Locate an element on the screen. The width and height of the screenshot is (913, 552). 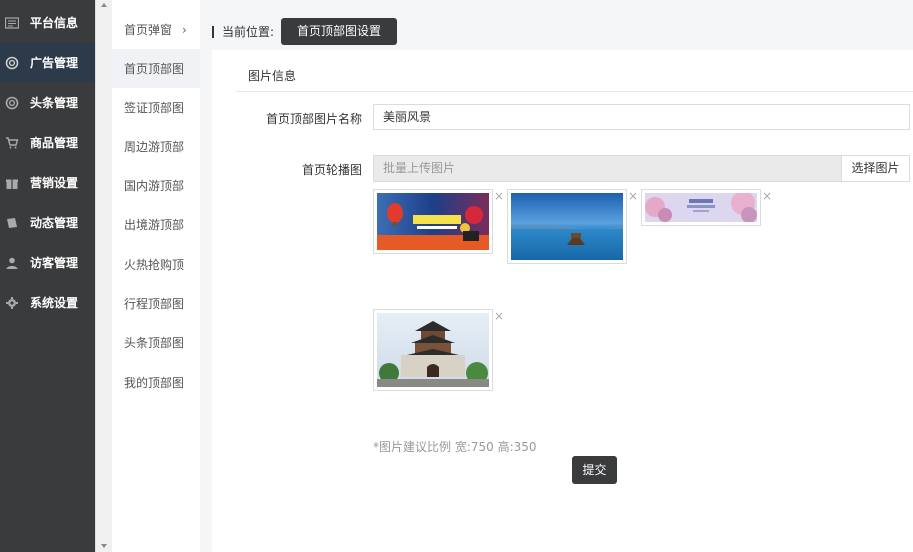
sidebar-item-system-settings: 系统设置 is located at coordinates (47, 302).